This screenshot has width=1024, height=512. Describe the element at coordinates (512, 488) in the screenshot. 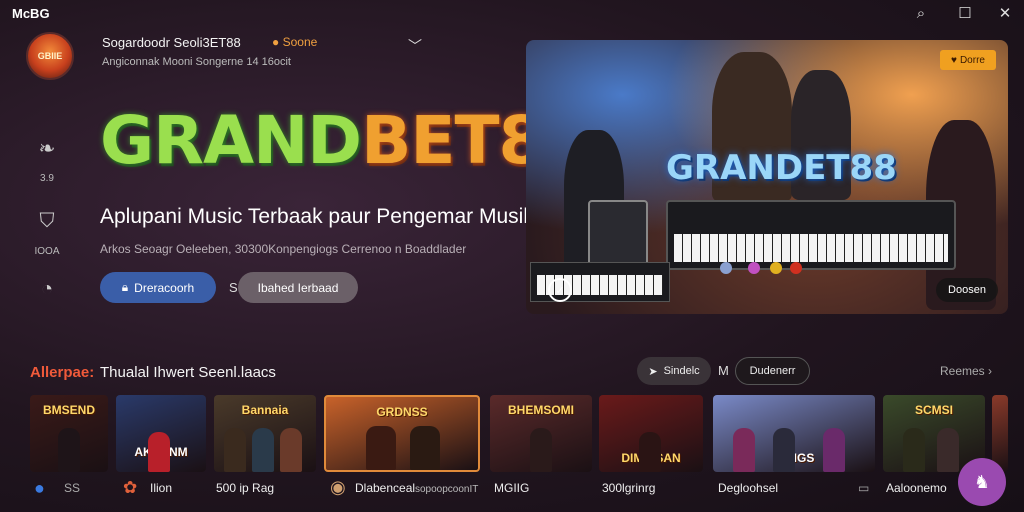

I see `caption: MGIIG` at that location.